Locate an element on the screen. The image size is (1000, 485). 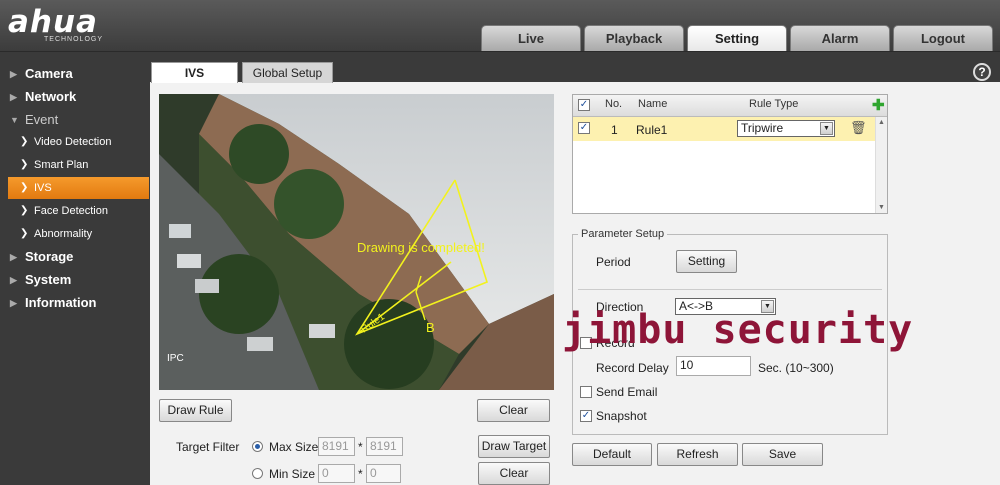
target-filter-label: Target Filter is located at coordinates (208, 447).